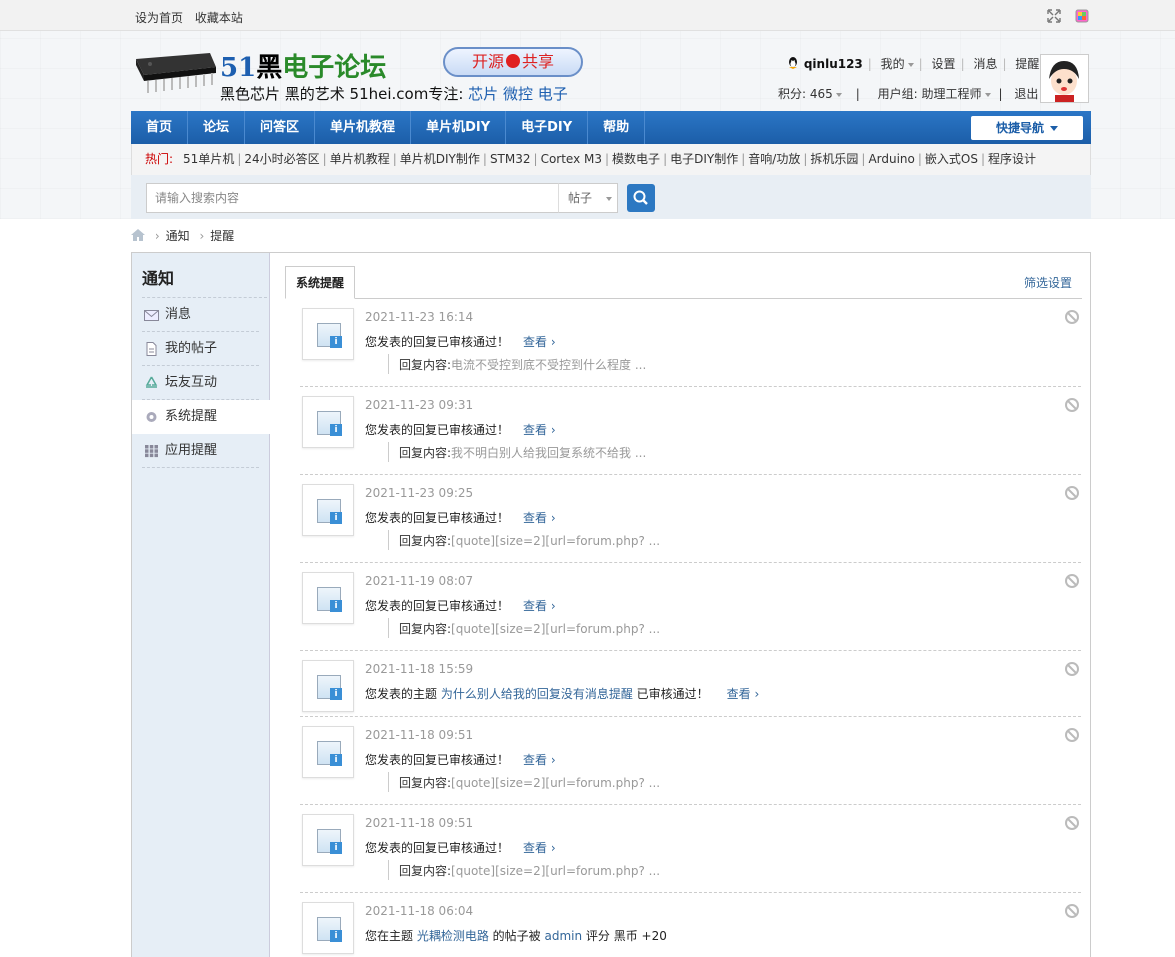 The width and height of the screenshot is (1175, 957). I want to click on hot-link: 拆机乐园, so click(834, 159).